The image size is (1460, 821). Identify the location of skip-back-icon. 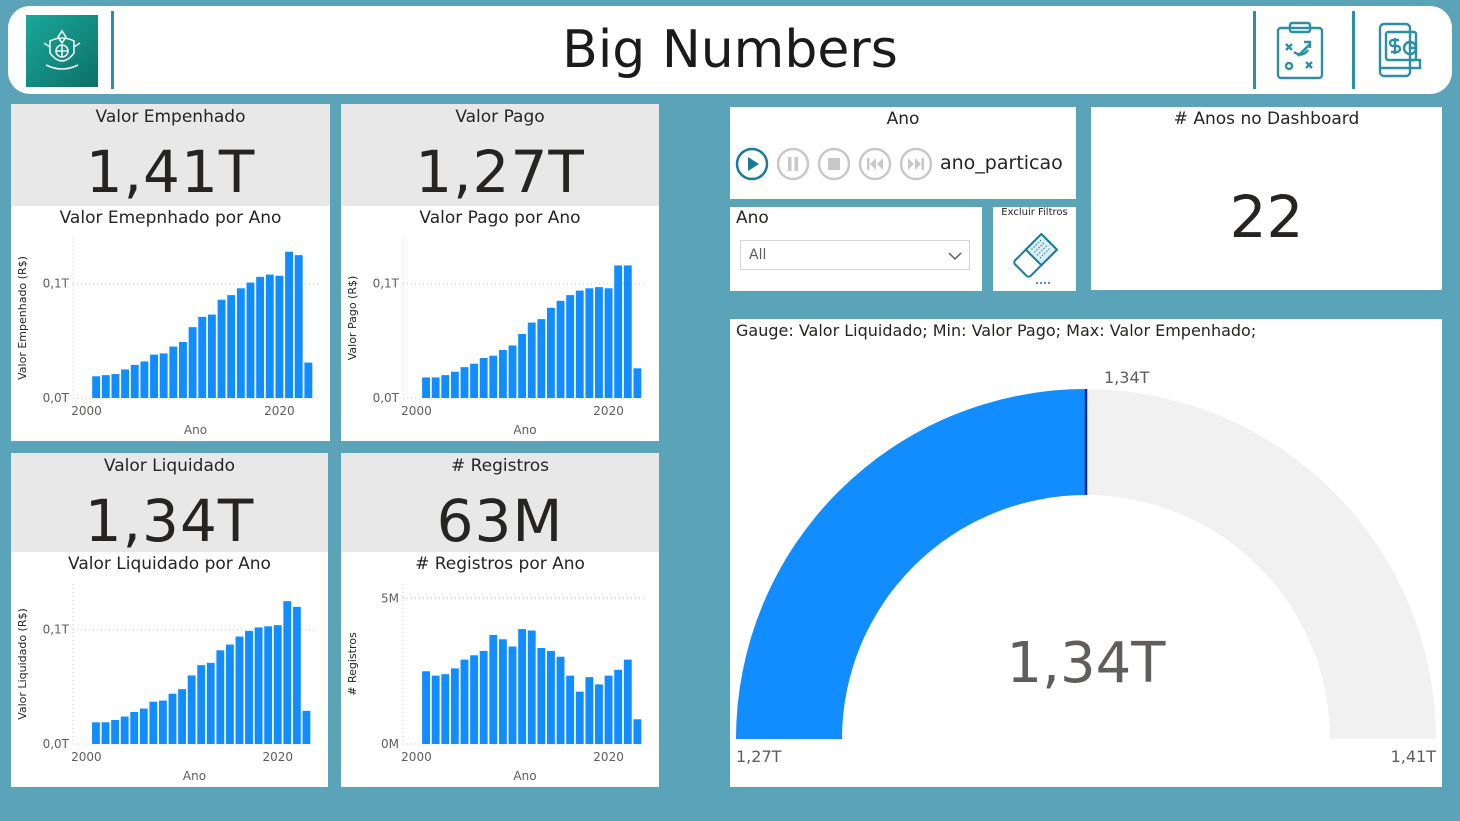
(875, 164).